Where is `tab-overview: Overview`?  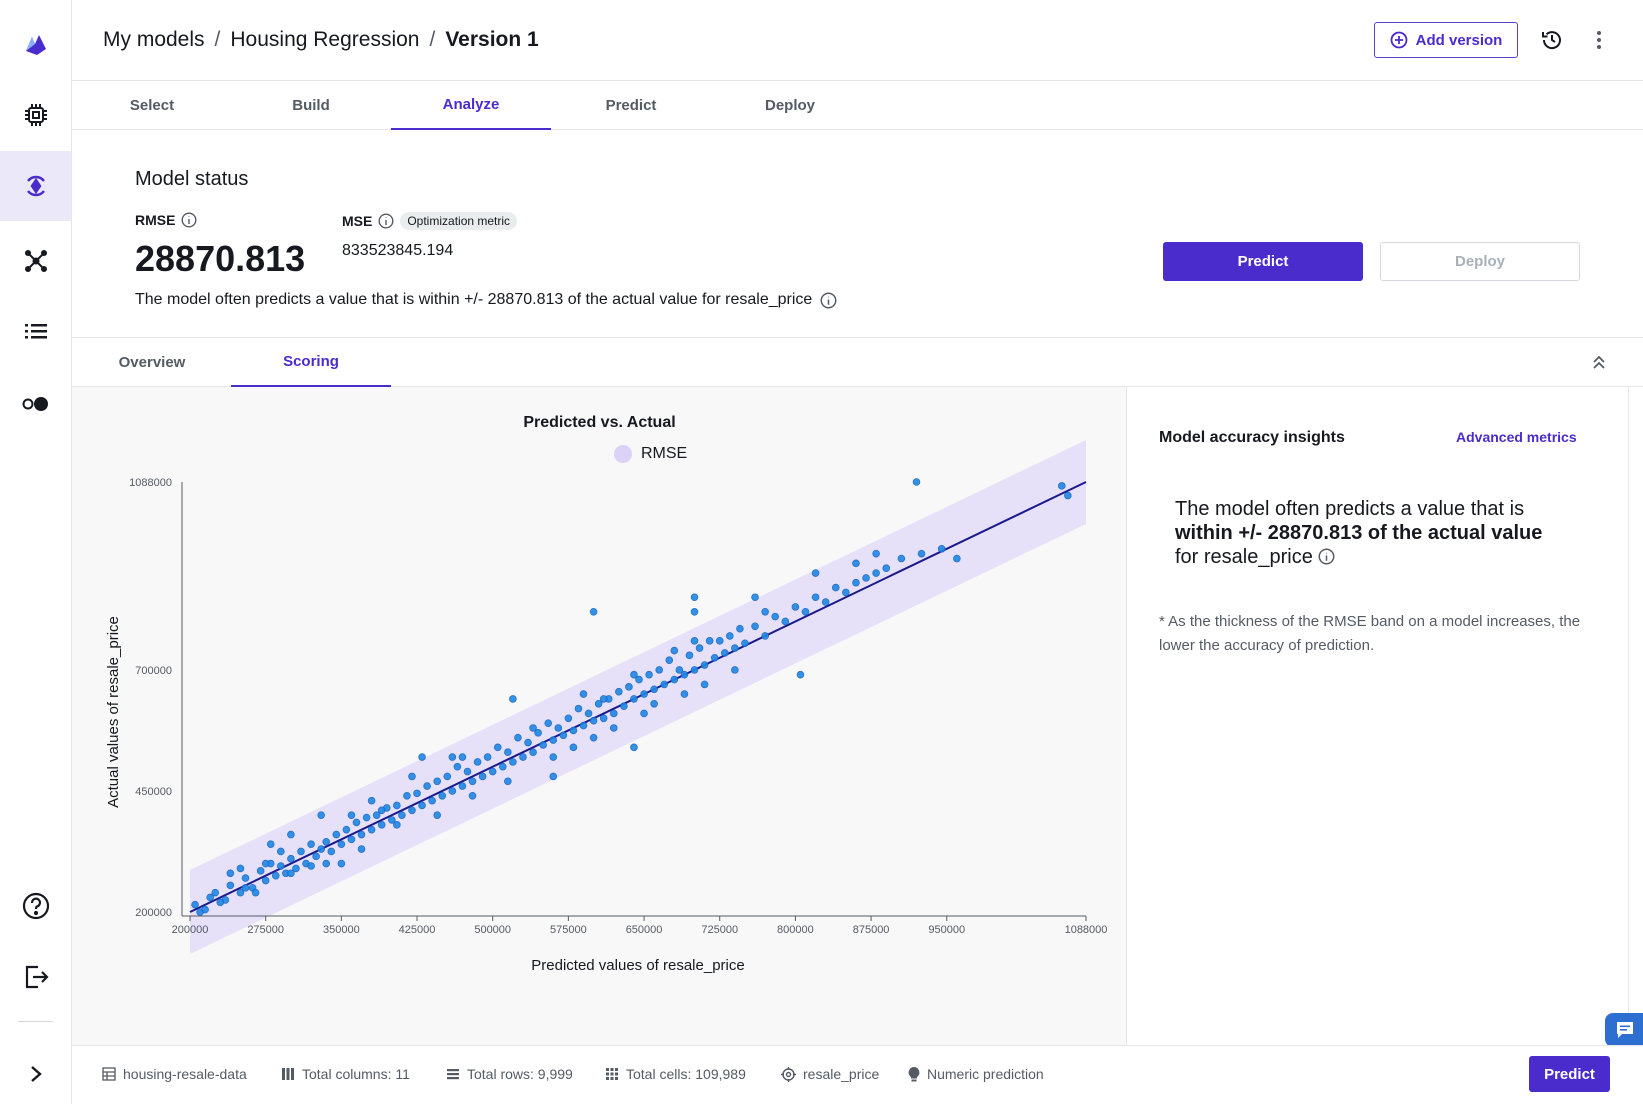 tab-overview: Overview is located at coordinates (152, 362).